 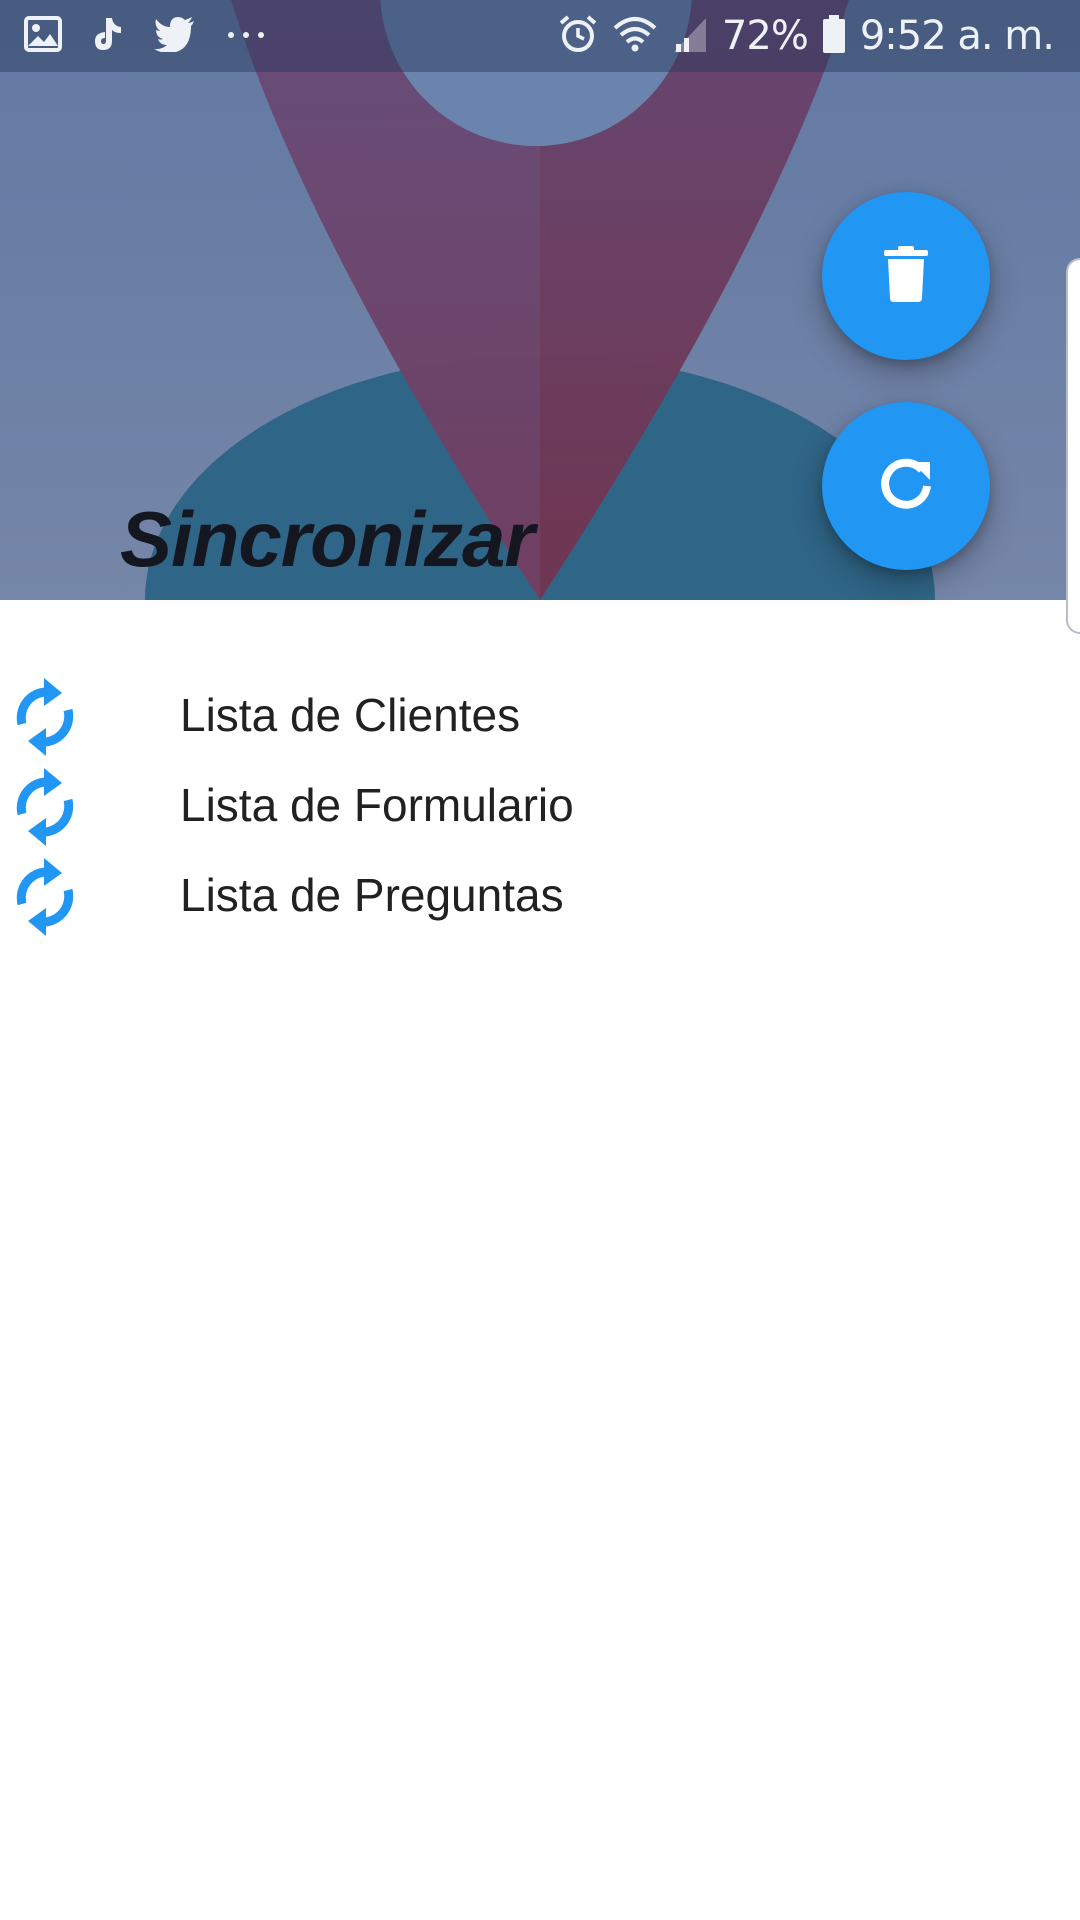 I want to click on more-dots-icon, so click(x=246, y=36).